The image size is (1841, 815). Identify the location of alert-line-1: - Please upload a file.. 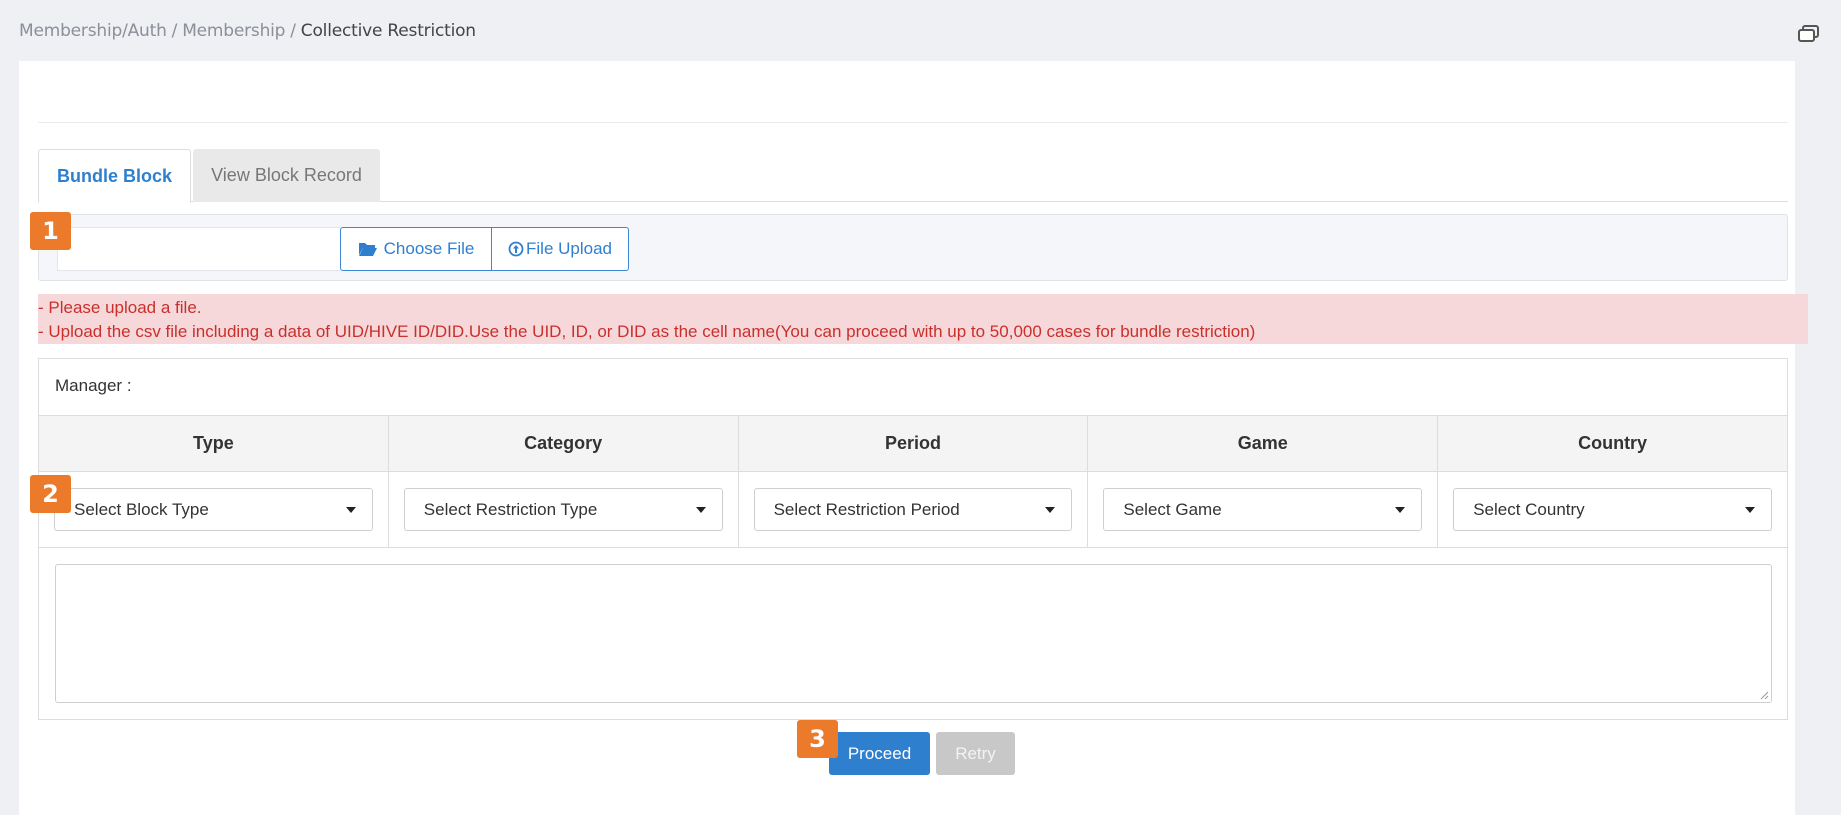
(120, 307).